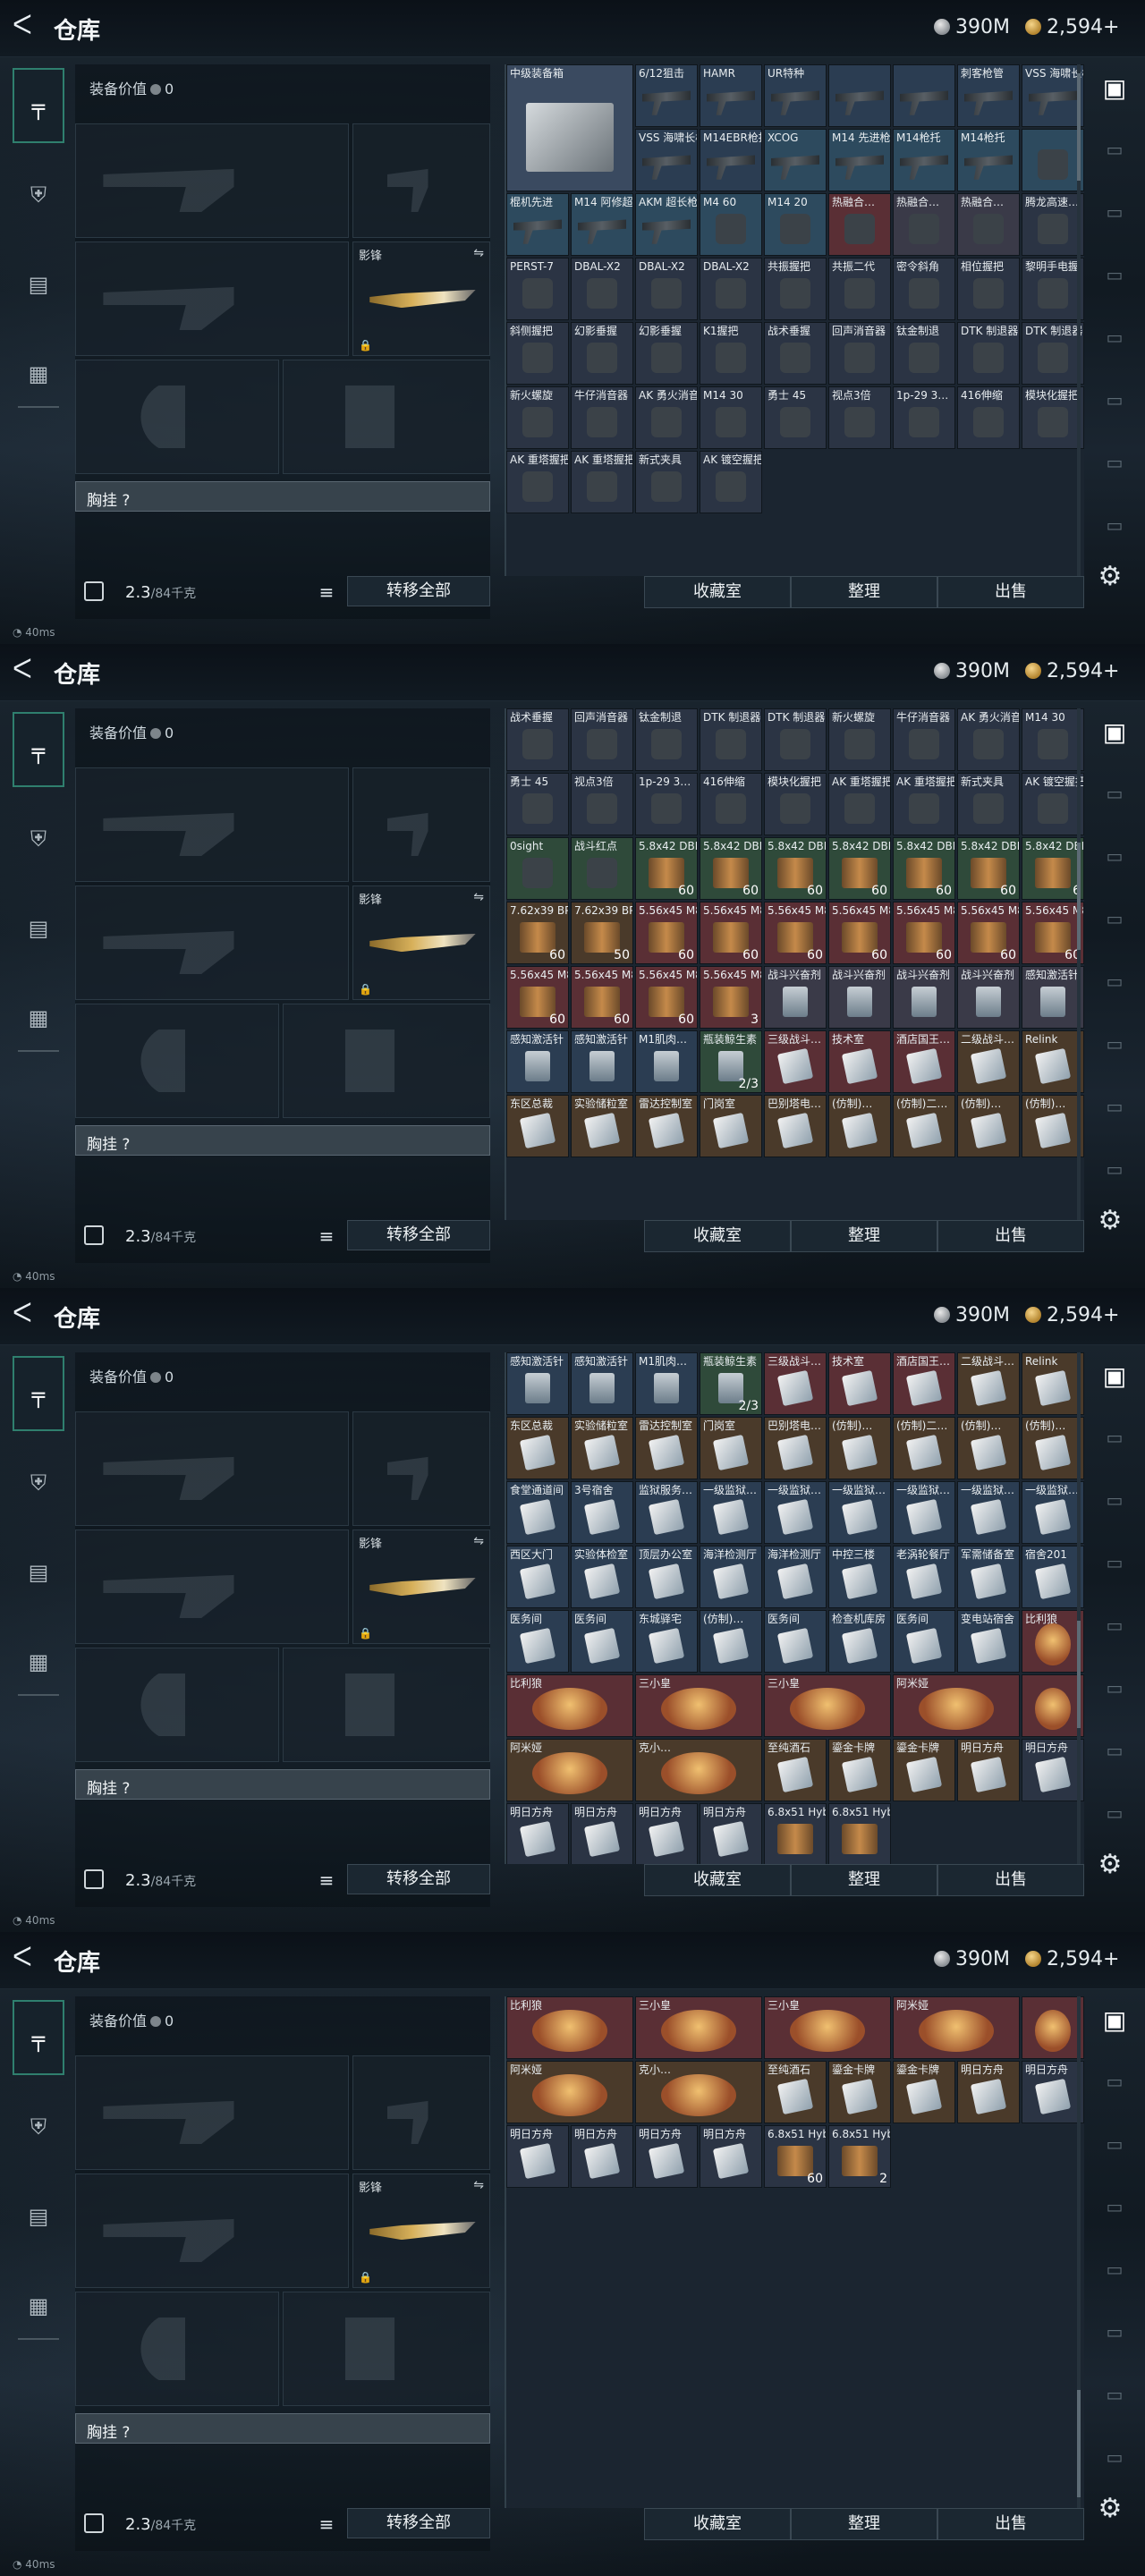 This screenshot has height=2576, width=1145. I want to click on grid-item: M14 20, so click(795, 224).